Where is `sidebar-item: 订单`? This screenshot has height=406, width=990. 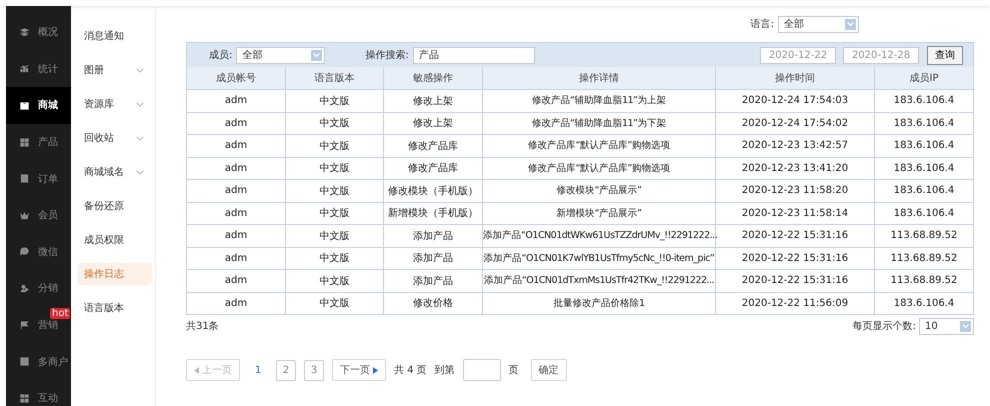 sidebar-item: 订单 is located at coordinates (39, 178).